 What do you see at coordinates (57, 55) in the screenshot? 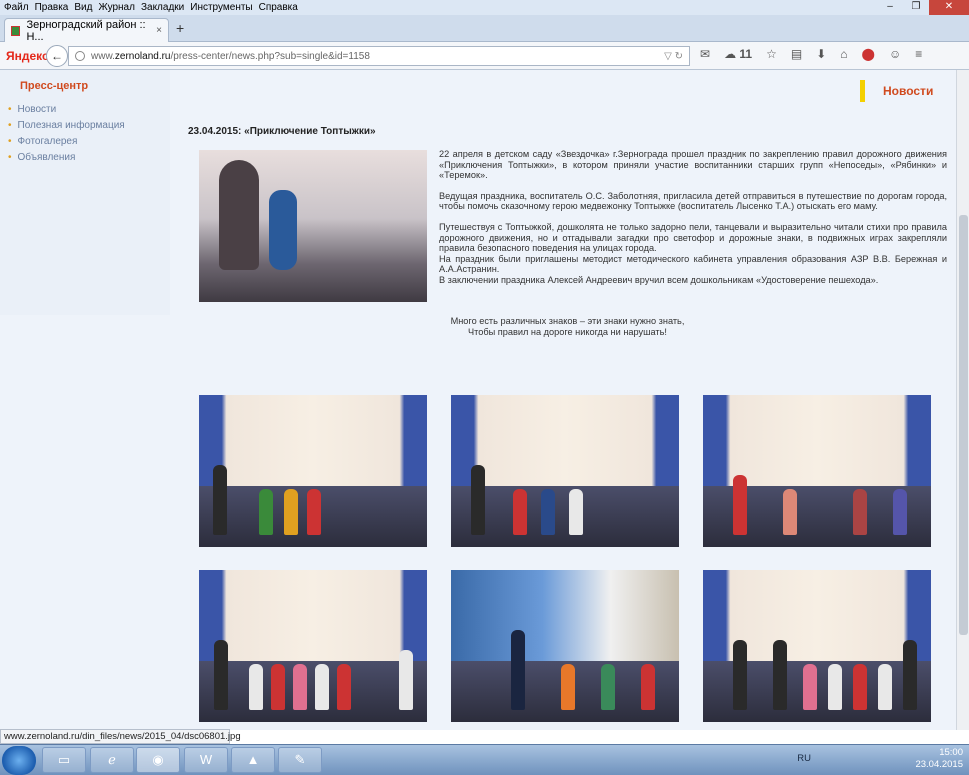
I see `back-button: ←` at bounding box center [57, 55].